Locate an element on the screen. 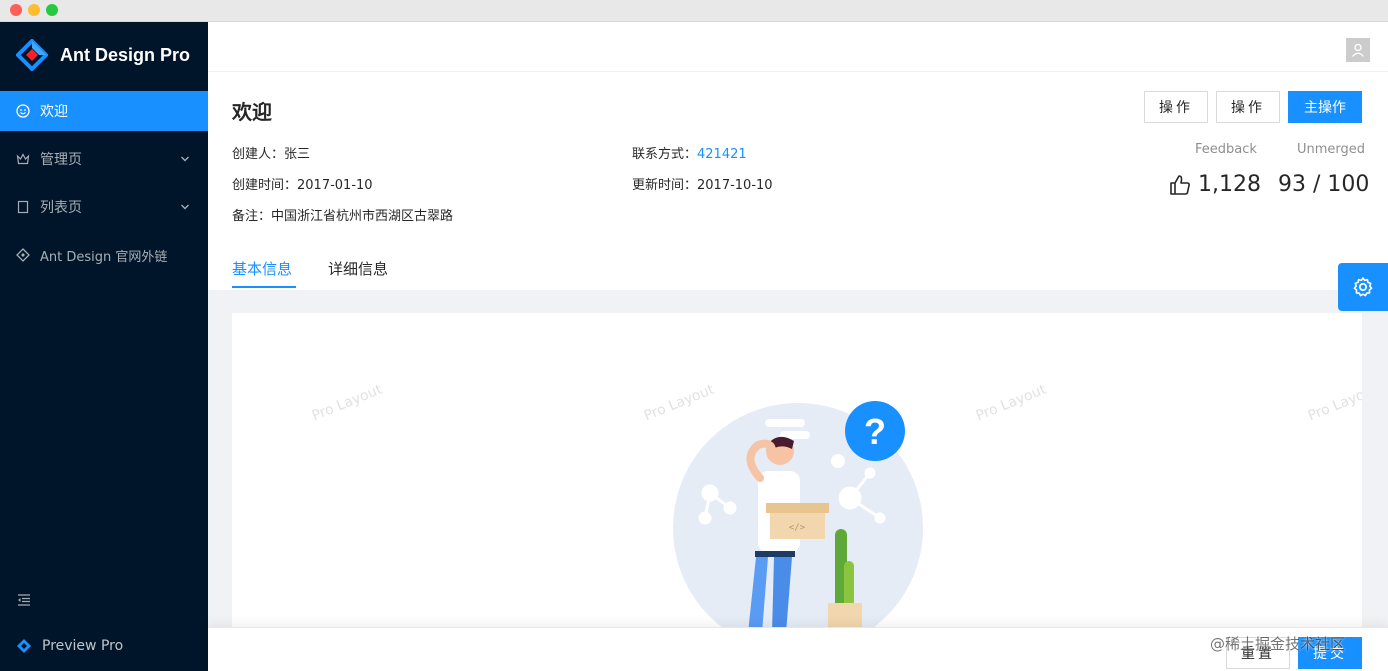  description-value: 张三 is located at coordinates (297, 154).